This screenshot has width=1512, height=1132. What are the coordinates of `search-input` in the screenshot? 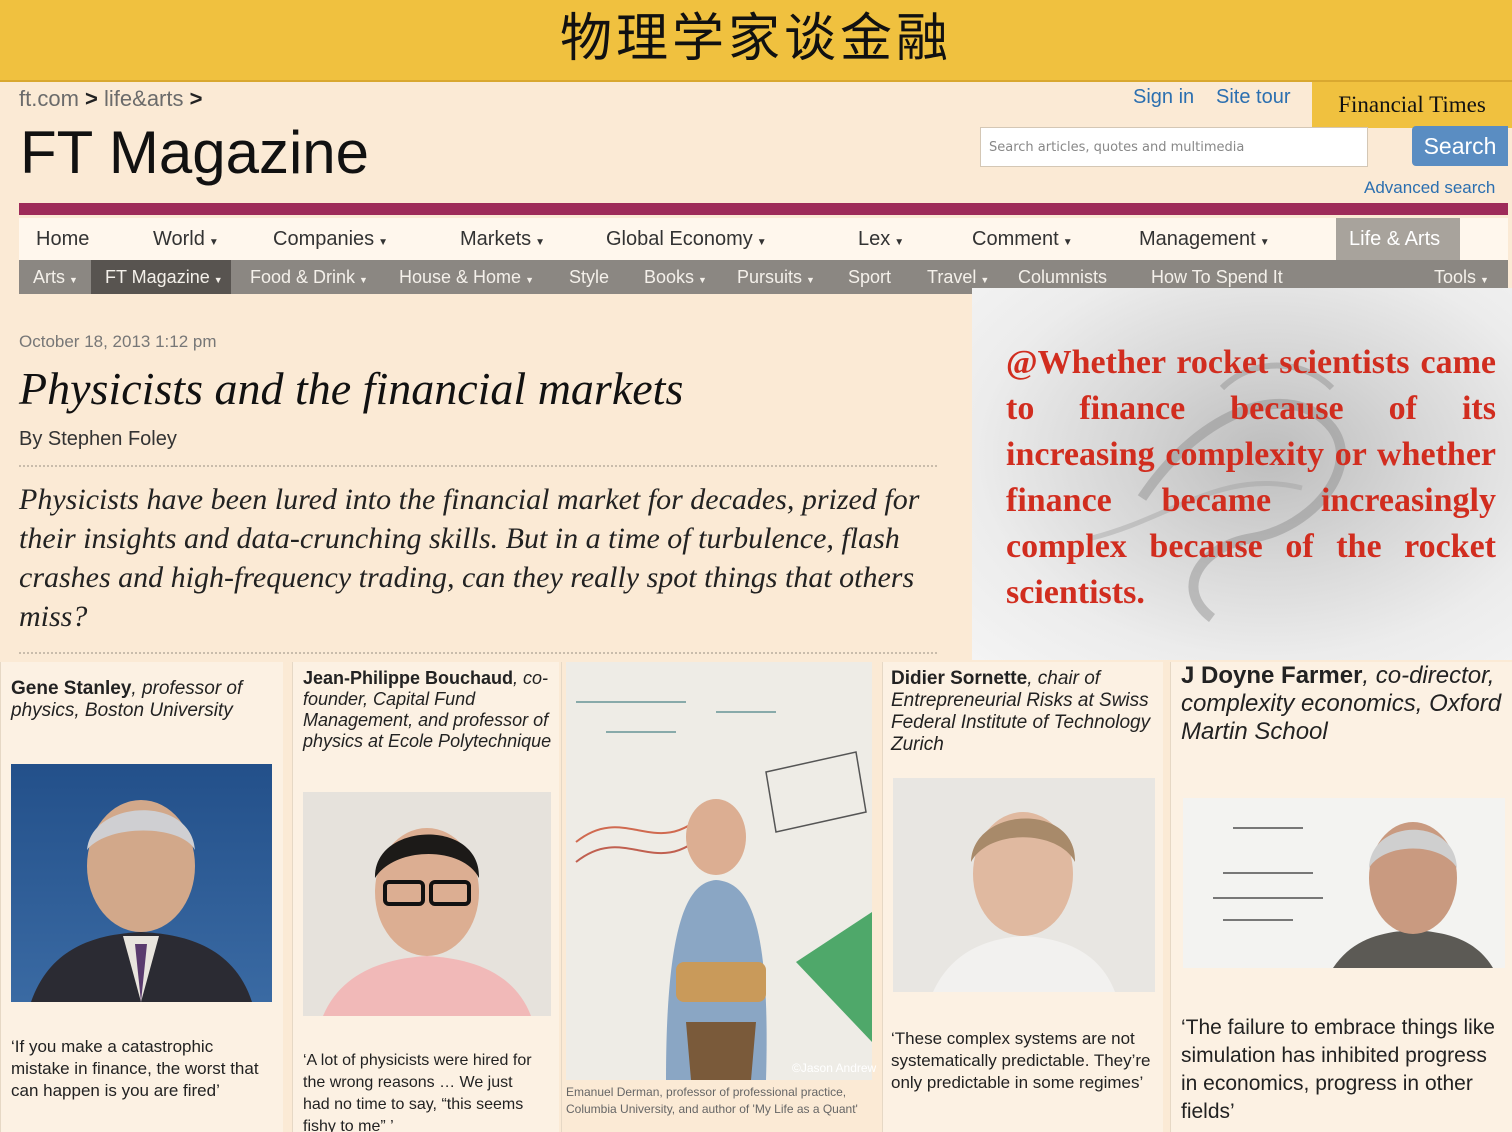 It's located at (1174, 147).